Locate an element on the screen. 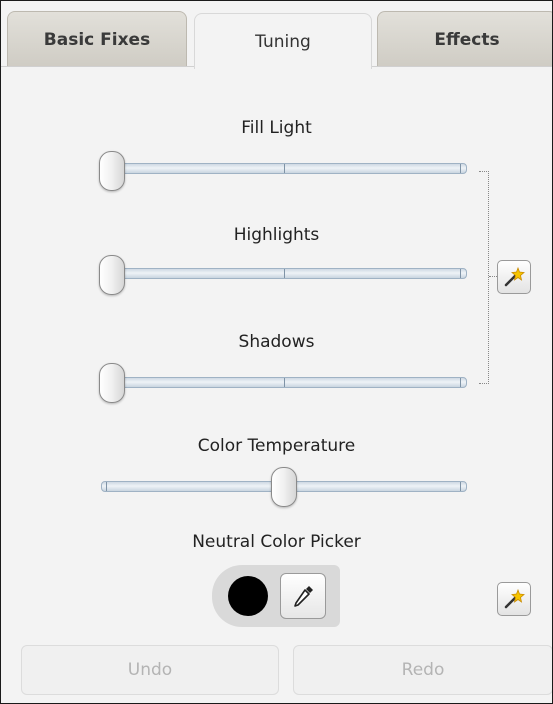  highlights-slider-thumb is located at coordinates (112, 275).